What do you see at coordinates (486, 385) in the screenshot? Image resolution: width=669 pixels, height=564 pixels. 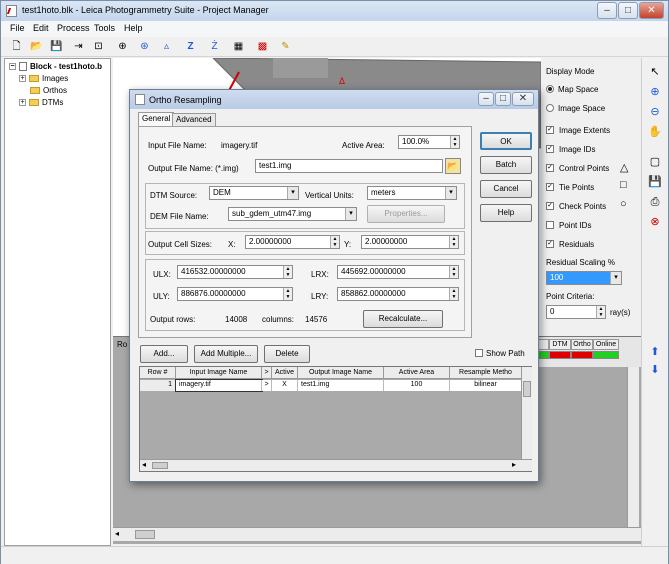 I see `table-cell-resample-method: bilinear` at bounding box center [486, 385].